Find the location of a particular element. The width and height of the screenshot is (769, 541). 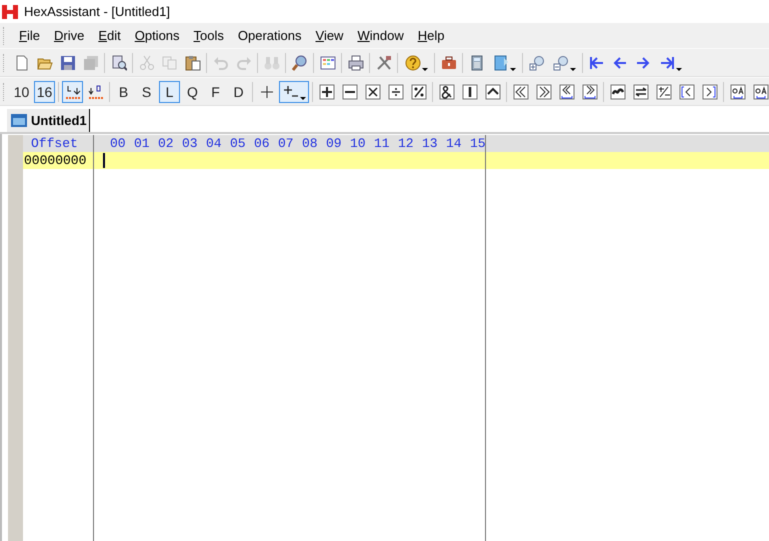

sign-icon is located at coordinates (664, 92).